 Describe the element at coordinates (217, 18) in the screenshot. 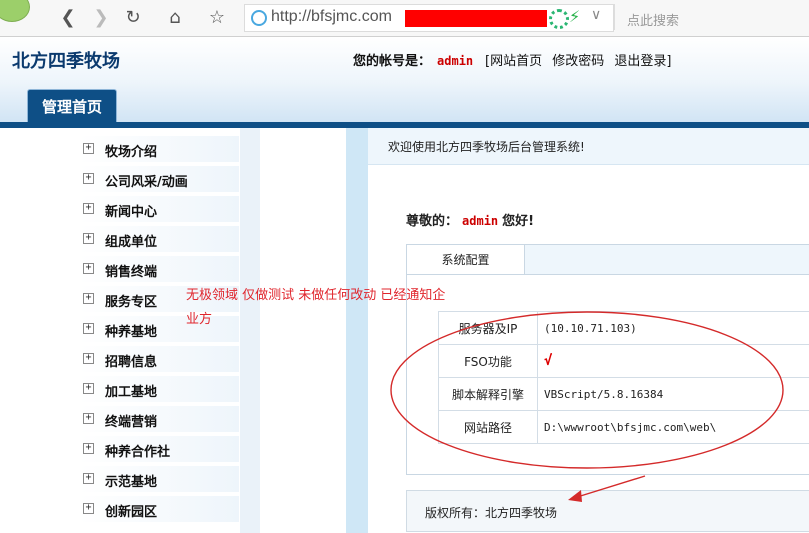

I see `bookmark-star-icon: ☆` at that location.